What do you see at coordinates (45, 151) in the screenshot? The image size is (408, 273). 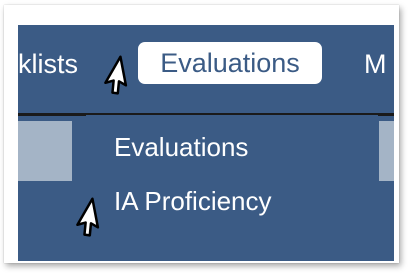 I see `content-panel-left` at bounding box center [45, 151].